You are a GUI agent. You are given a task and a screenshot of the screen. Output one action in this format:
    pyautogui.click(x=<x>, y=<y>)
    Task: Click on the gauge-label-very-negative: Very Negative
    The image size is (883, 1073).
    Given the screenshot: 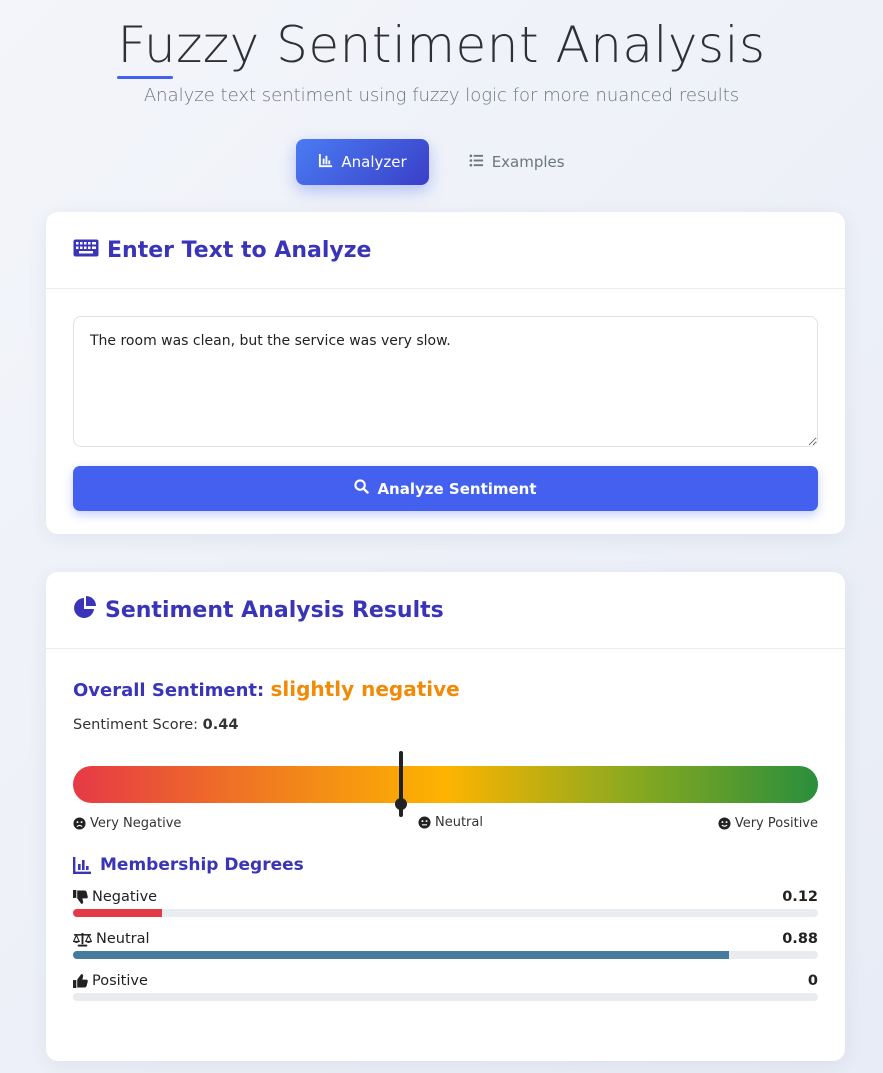 What is the action you would take?
    pyautogui.click(x=127, y=823)
    